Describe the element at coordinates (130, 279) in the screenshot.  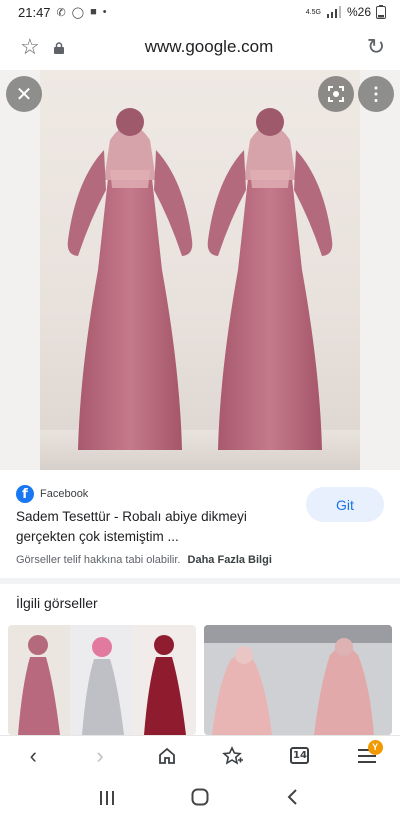
I see `dress-left` at that location.